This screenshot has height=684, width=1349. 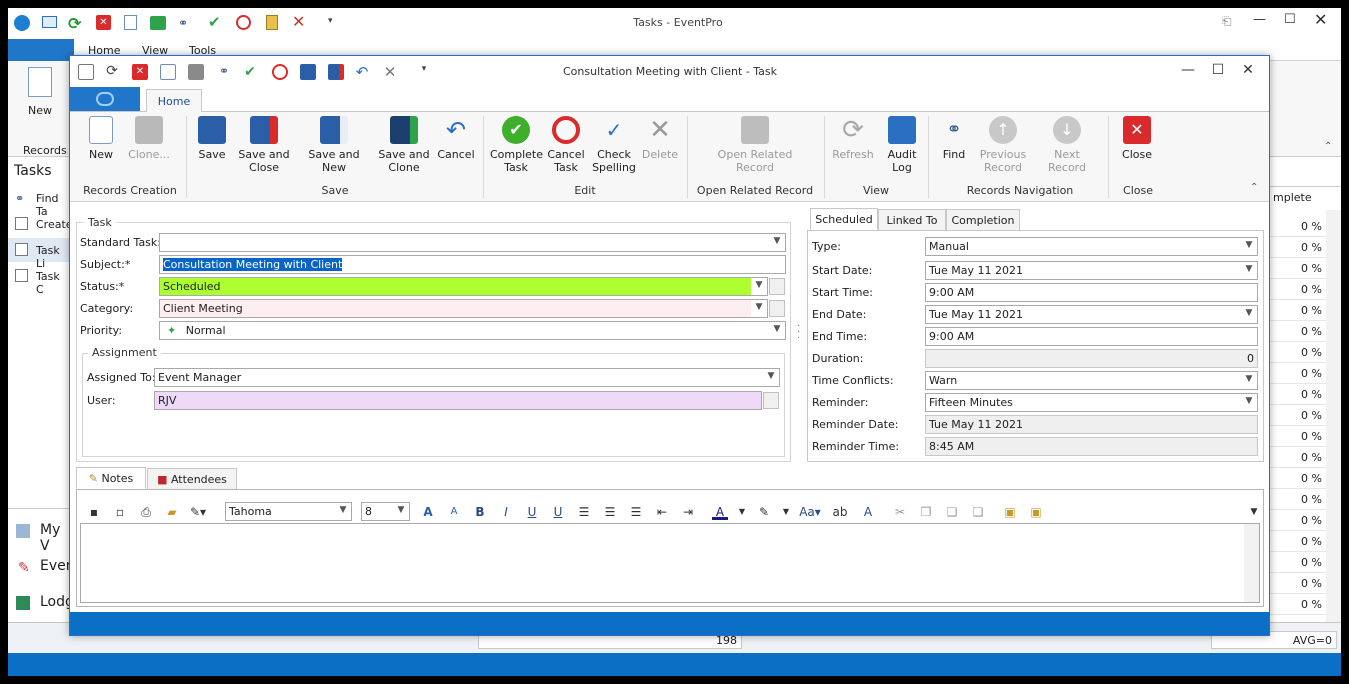 What do you see at coordinates (264, 145) in the screenshot?
I see `save-and-close-button: Save and Close` at bounding box center [264, 145].